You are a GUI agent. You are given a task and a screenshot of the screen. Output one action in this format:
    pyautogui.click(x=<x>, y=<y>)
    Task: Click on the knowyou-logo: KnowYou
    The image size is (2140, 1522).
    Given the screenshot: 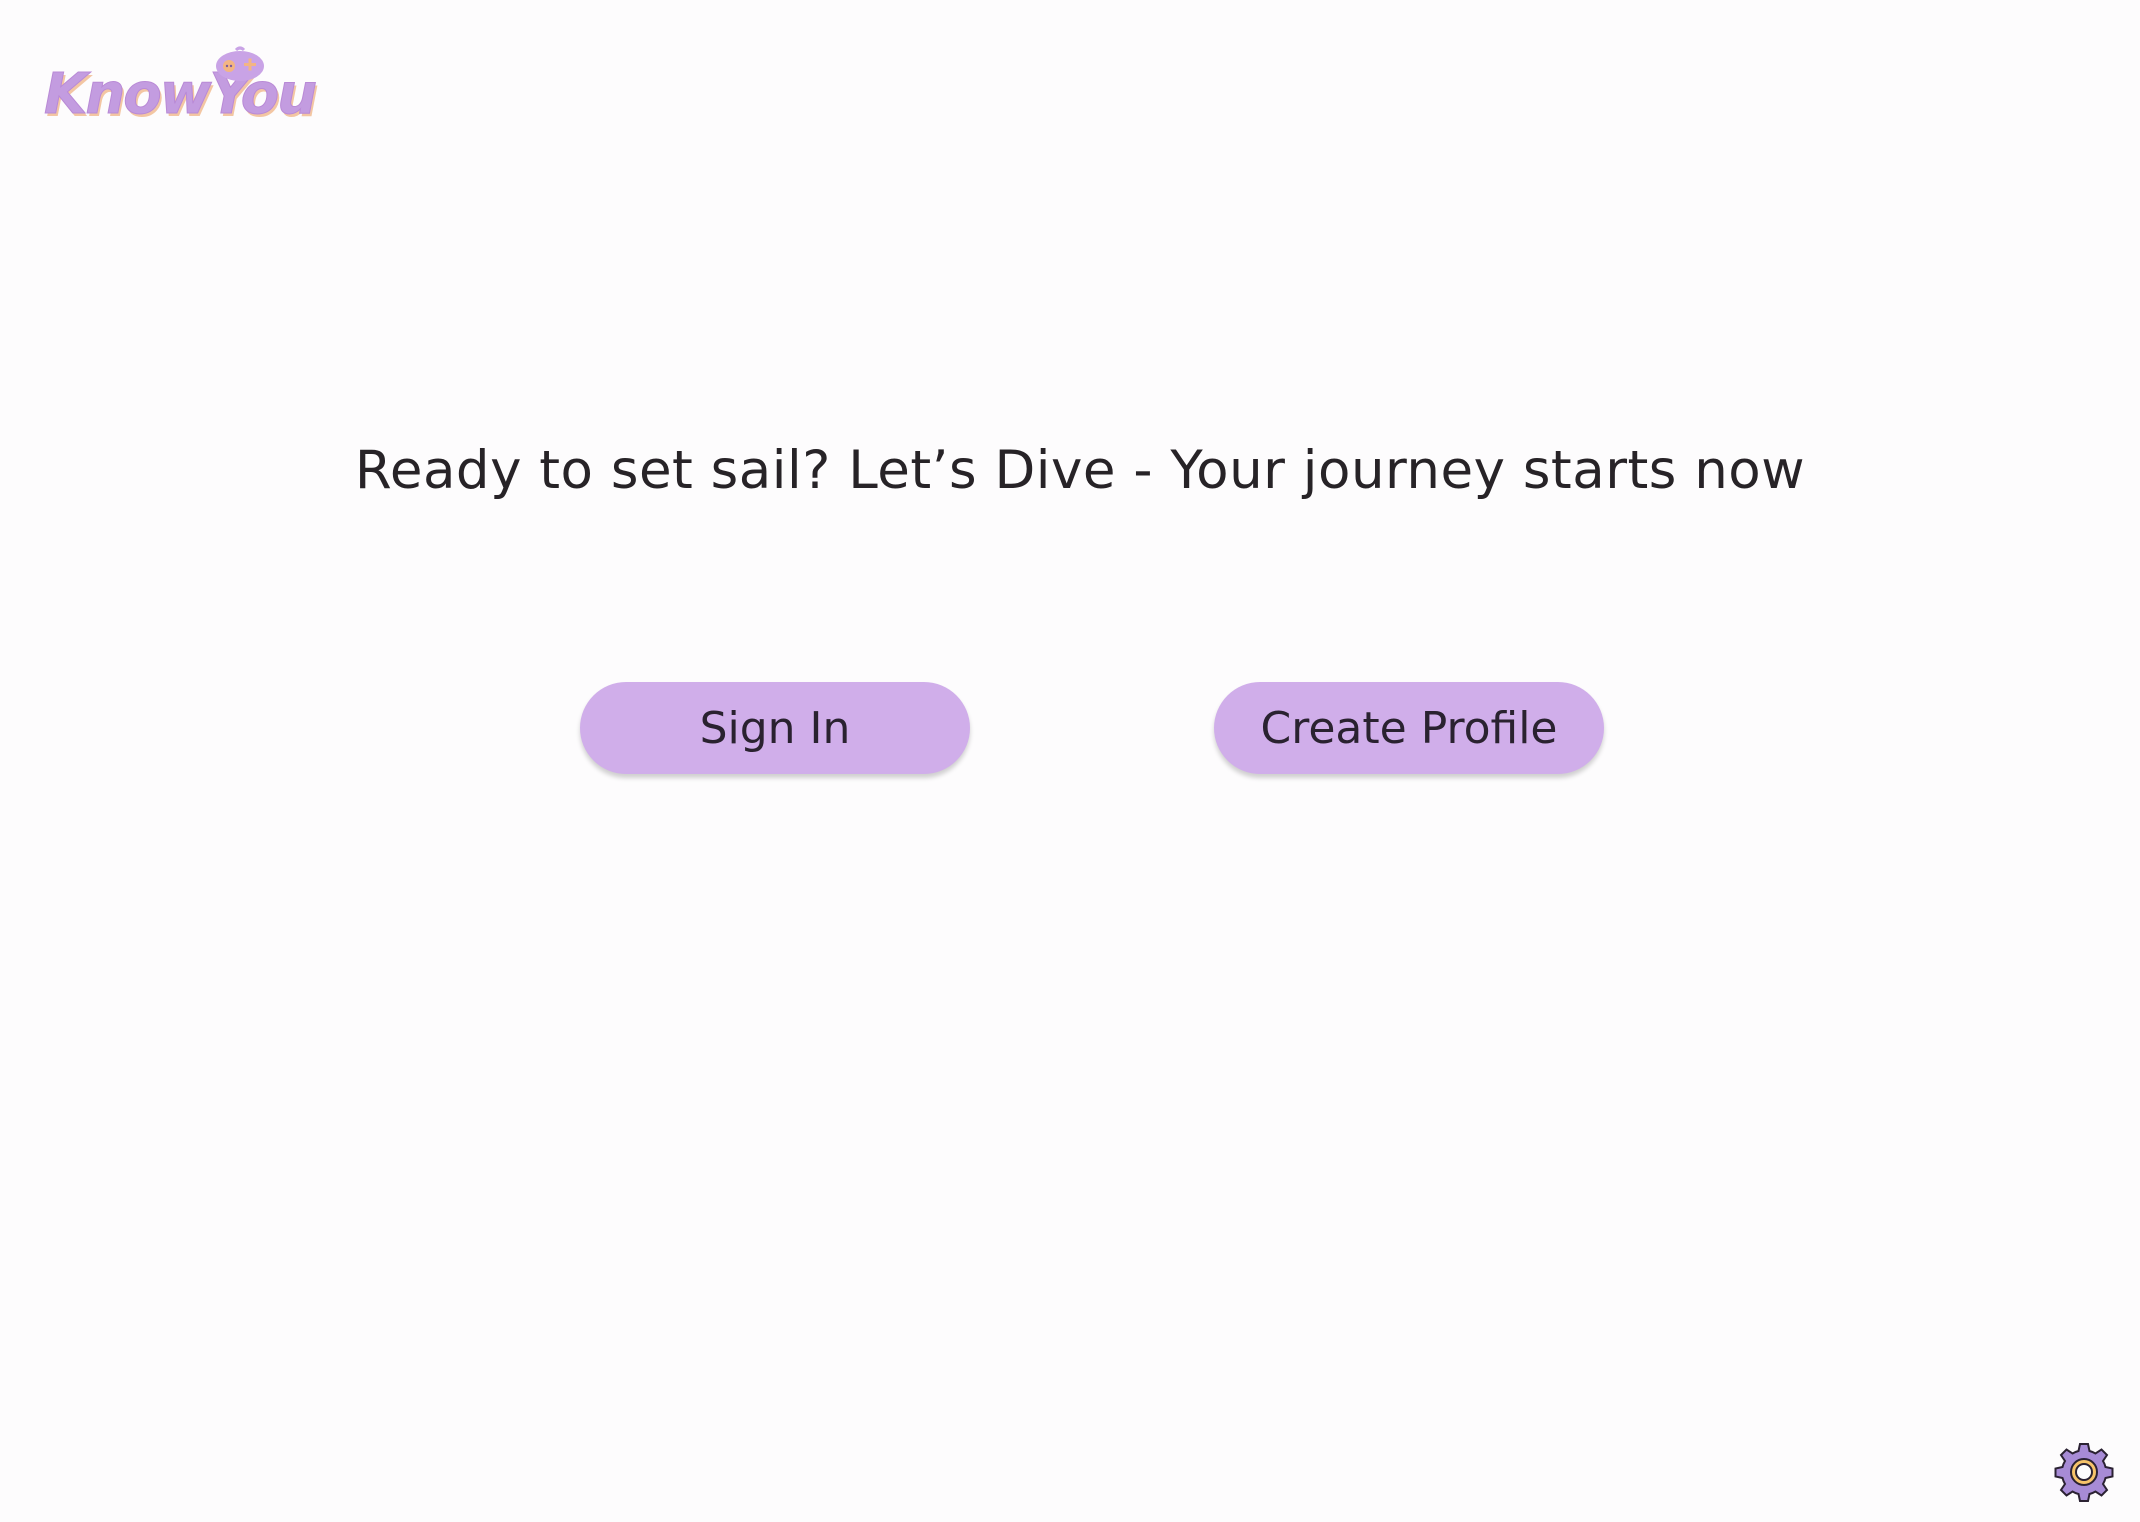 What is the action you would take?
    pyautogui.click(x=179, y=89)
    